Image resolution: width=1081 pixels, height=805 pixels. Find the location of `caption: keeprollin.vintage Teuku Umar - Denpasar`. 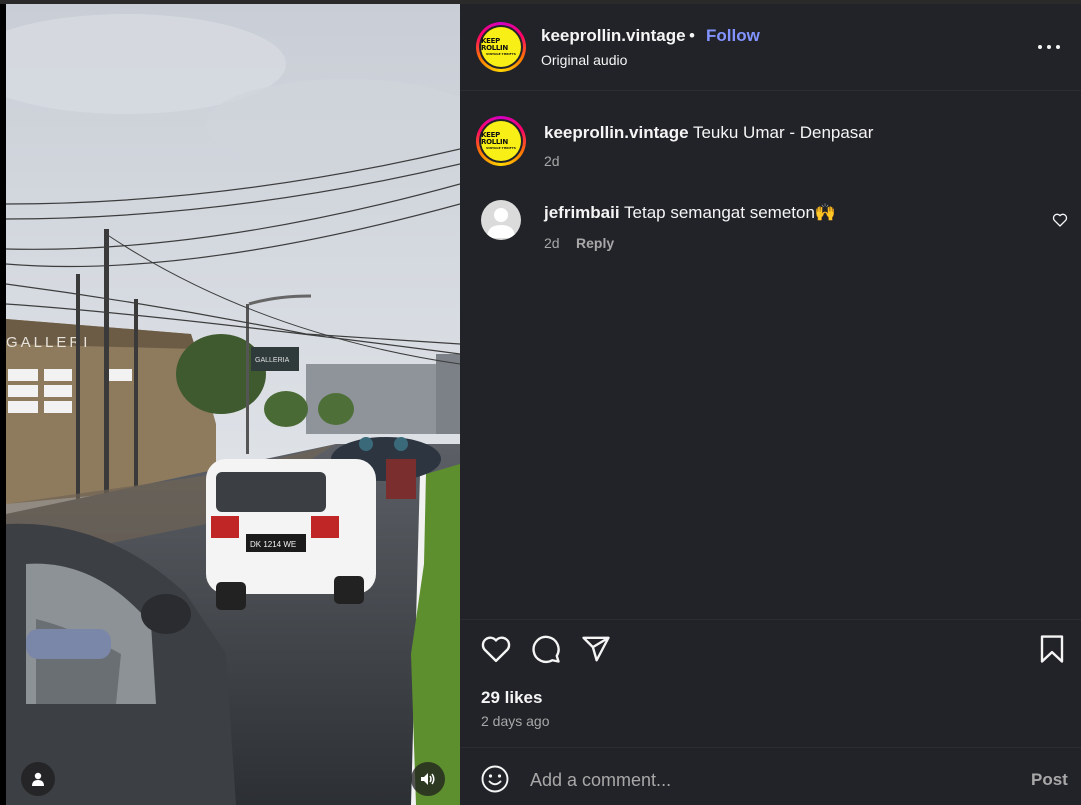

caption: keeprollin.vintage Teuku Umar - Denpasar is located at coordinates (708, 133).